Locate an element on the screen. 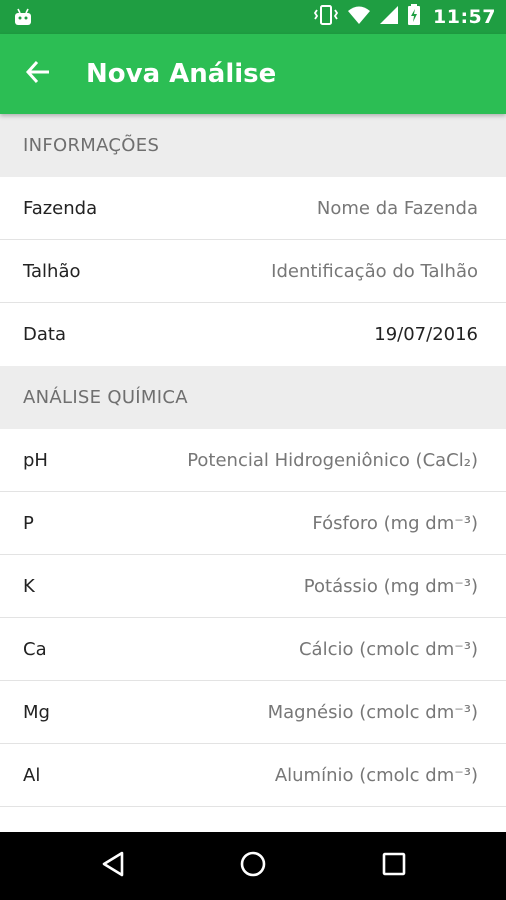 The width and height of the screenshot is (506, 900). arrow-back-icon is located at coordinates (38, 74).